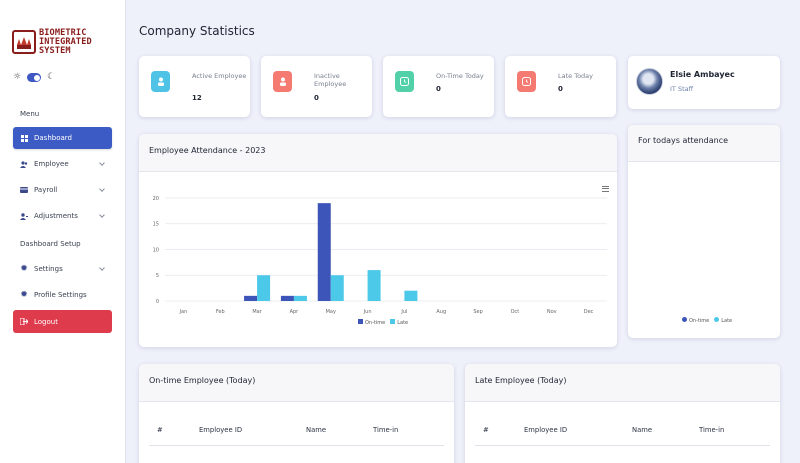 This screenshot has height=463, width=800. I want to click on stat-card-on-time-today: On-Time Today 0, so click(438, 86).